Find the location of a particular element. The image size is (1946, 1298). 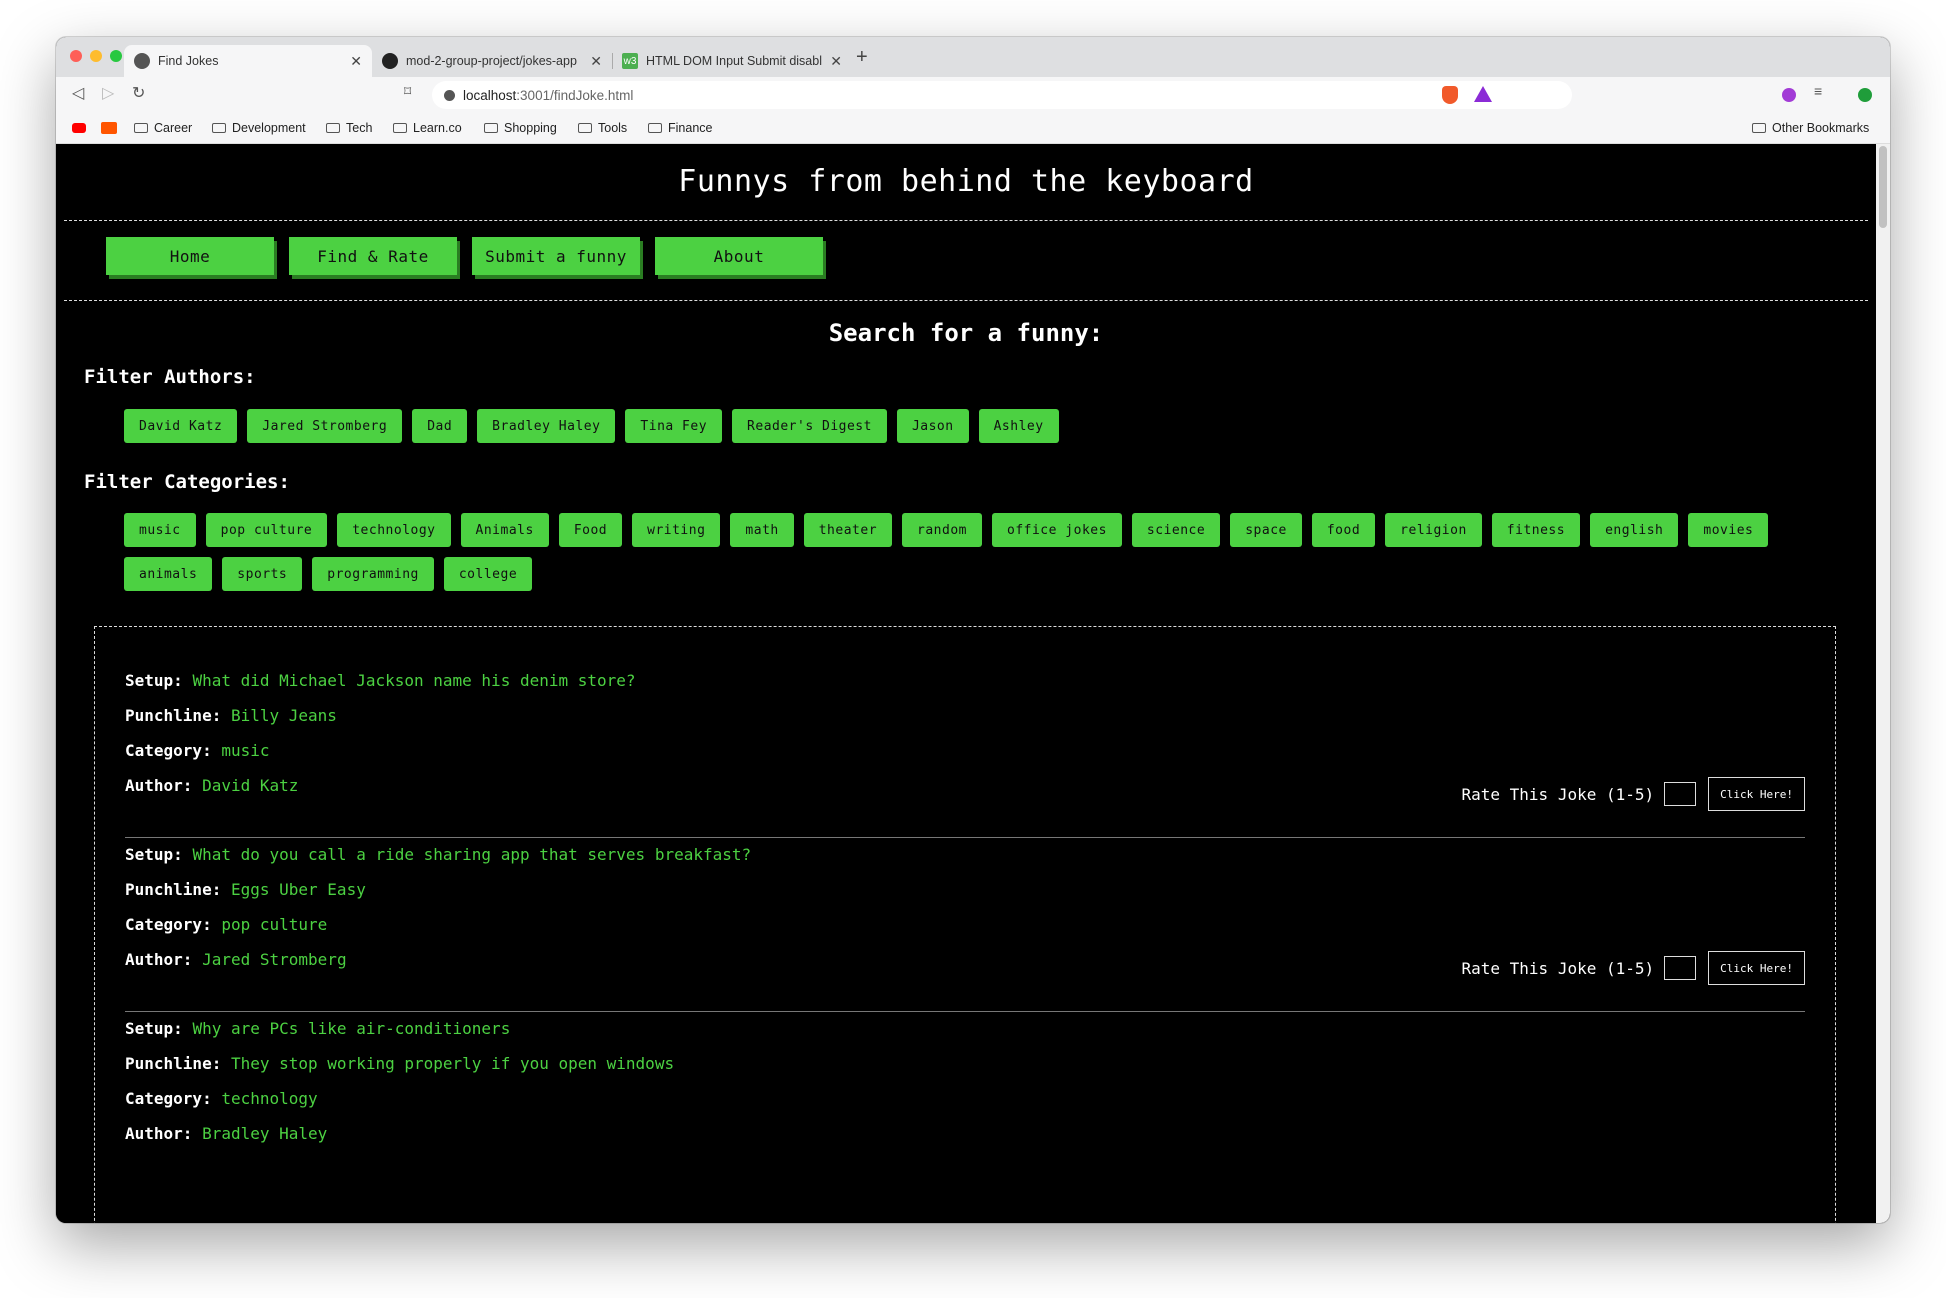

youtube-icon is located at coordinates (79, 128).